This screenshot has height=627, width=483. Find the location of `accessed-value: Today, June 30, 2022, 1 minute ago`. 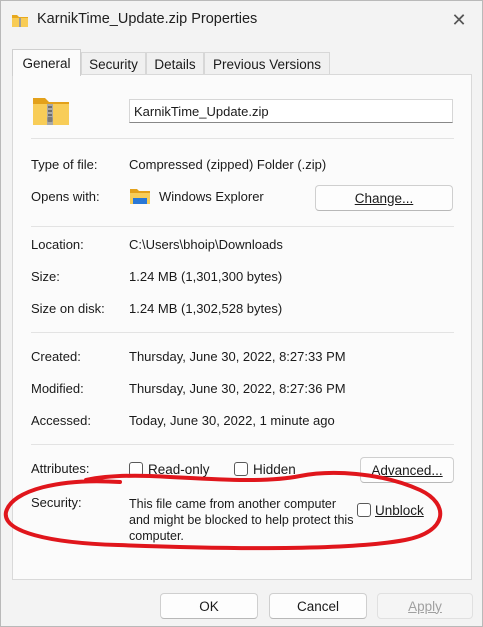

accessed-value: Today, June 30, 2022, 1 minute ago is located at coordinates (232, 420).